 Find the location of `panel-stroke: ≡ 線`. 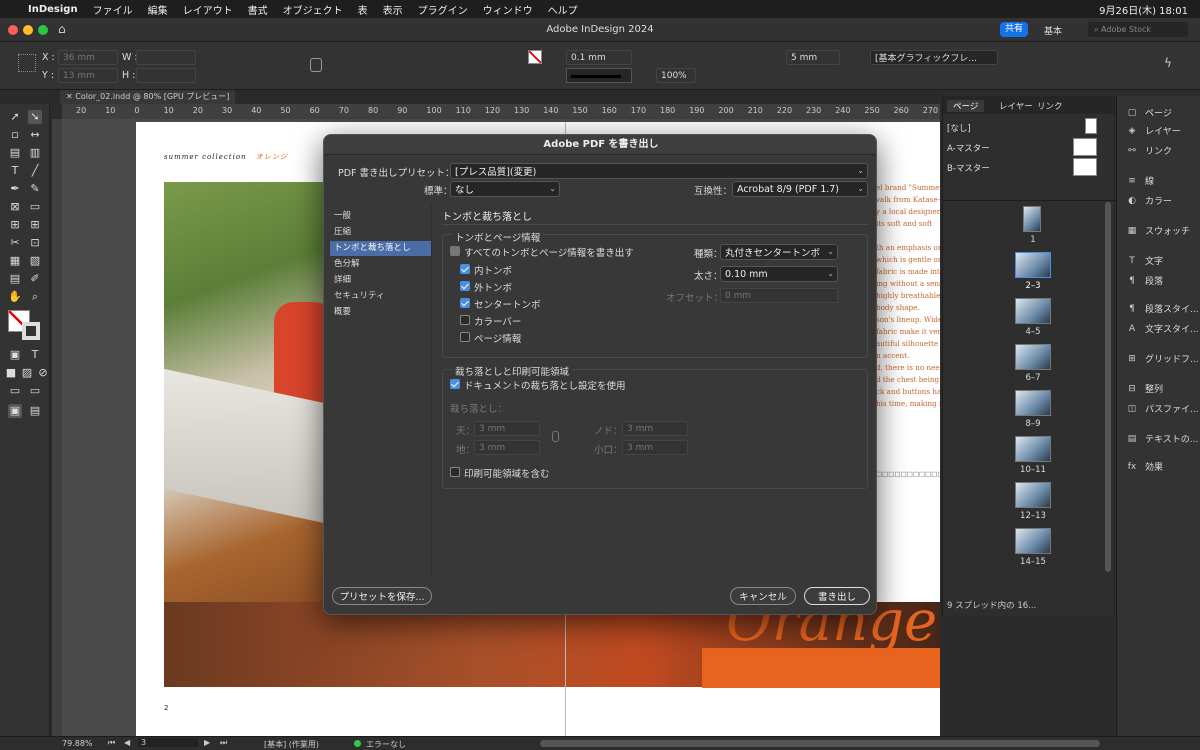

panel-stroke: ≡ 線 is located at coordinates (1139, 181).